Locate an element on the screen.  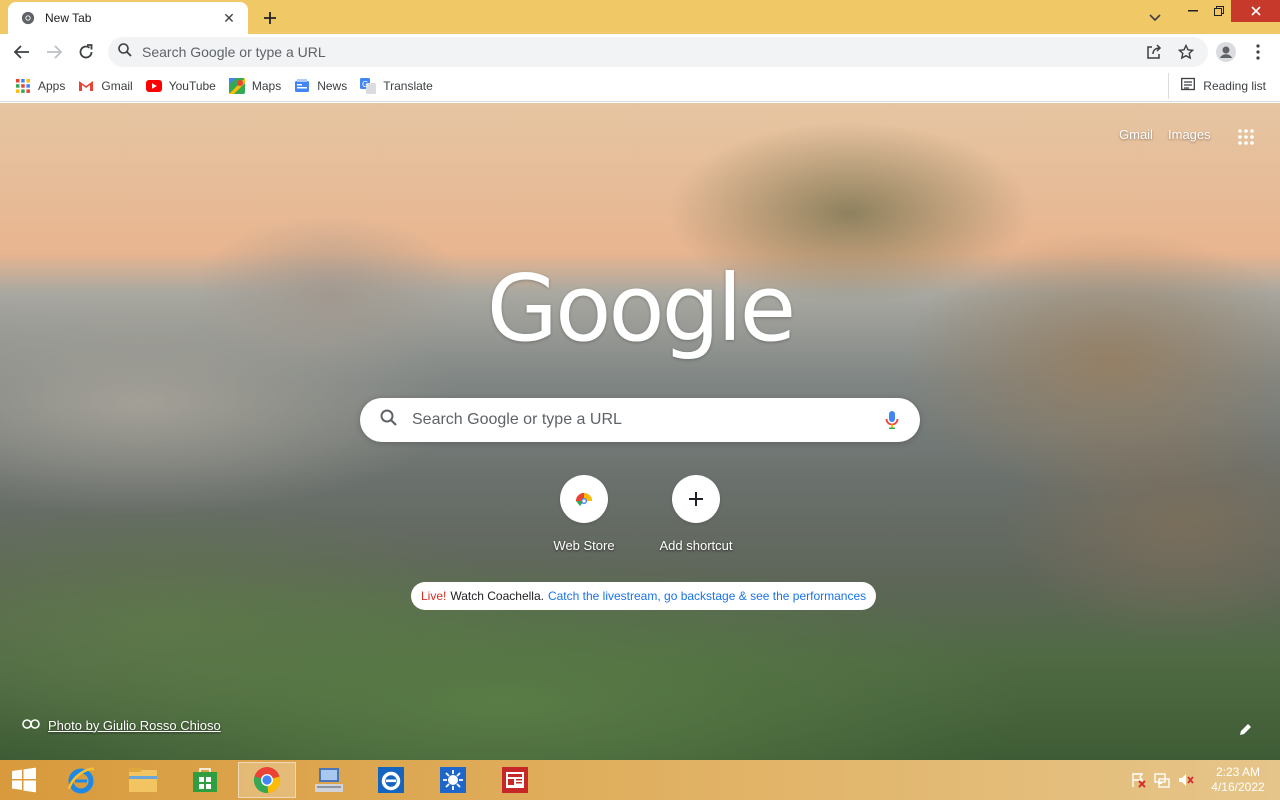
volume-muted-icon is located at coordinates (1186, 780).